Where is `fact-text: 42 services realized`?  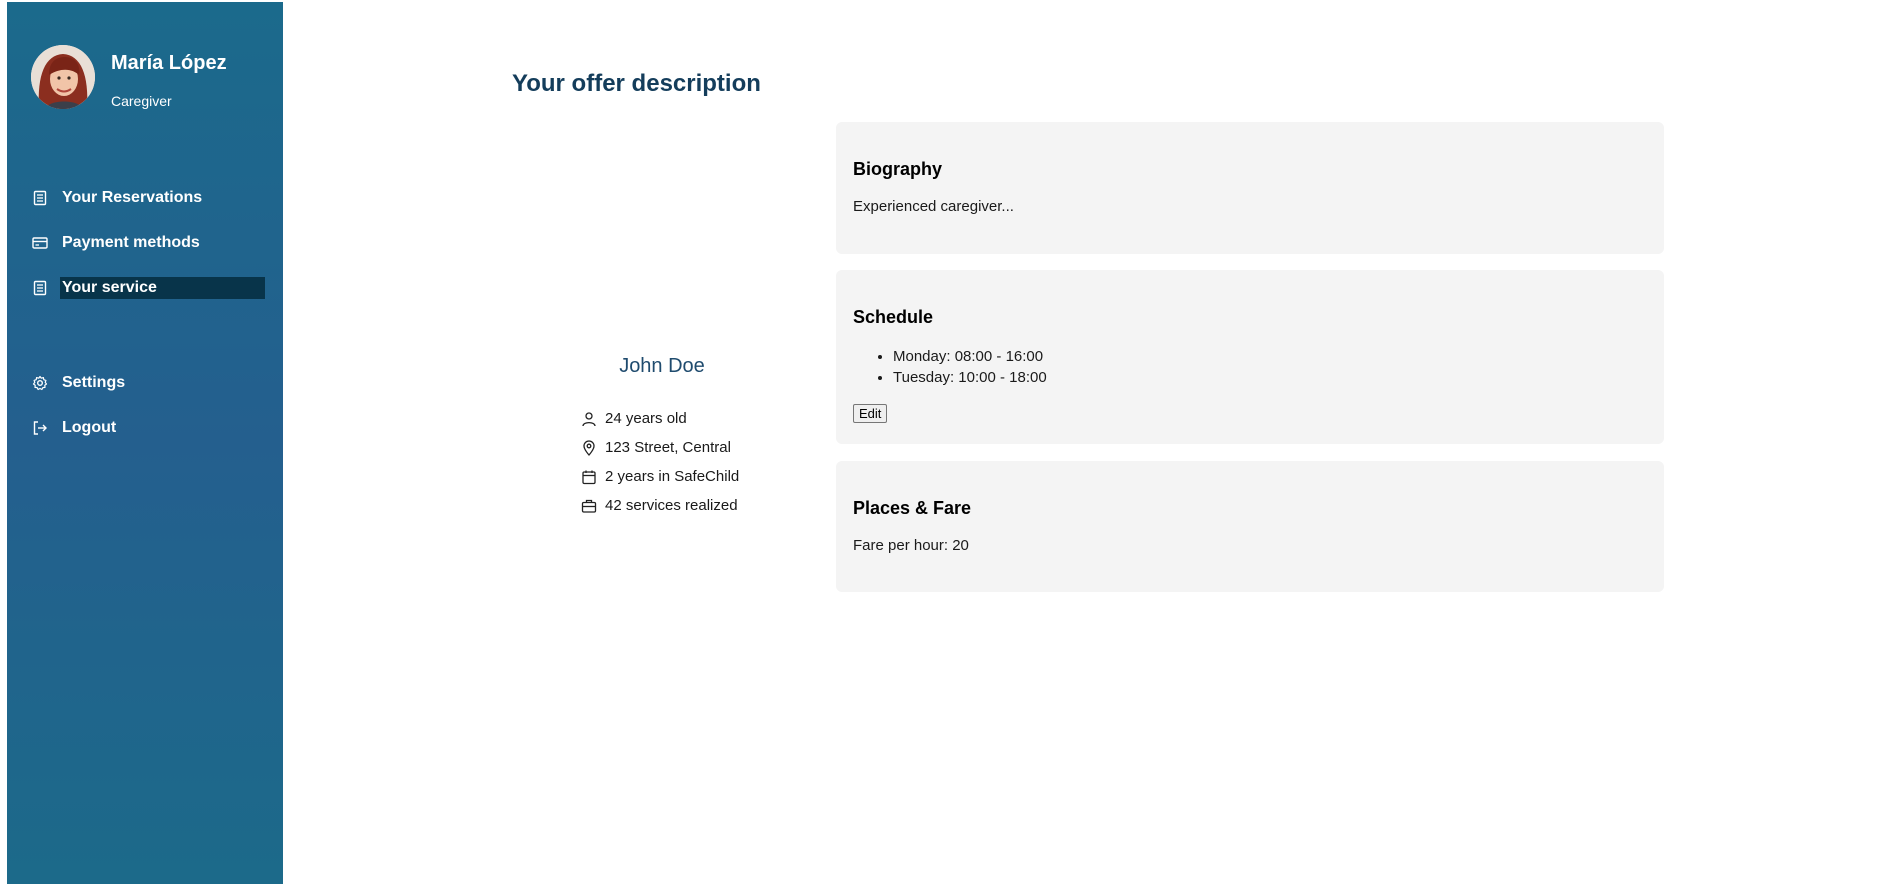 fact-text: 42 services realized is located at coordinates (671, 505).